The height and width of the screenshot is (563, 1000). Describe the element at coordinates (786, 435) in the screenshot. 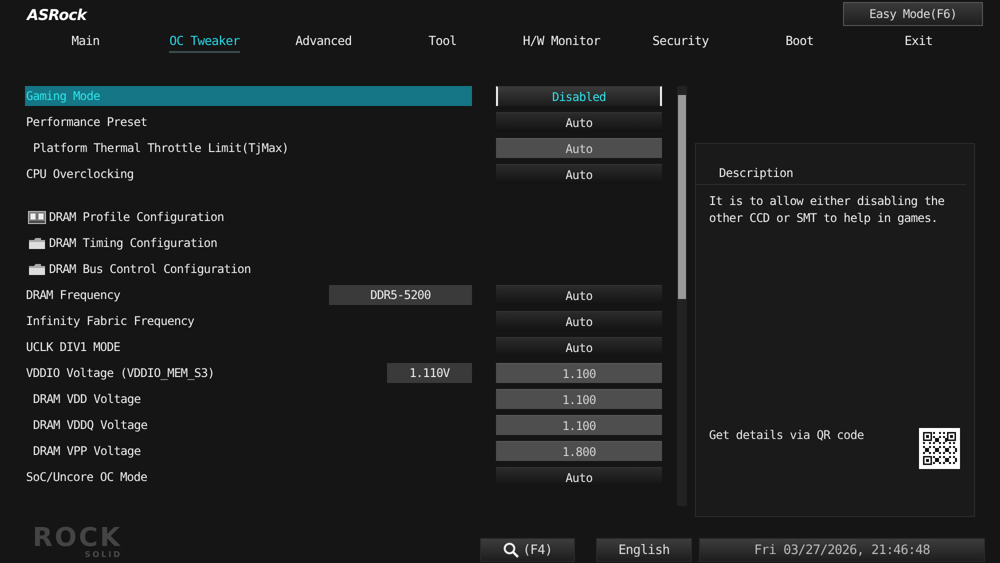

I see `qr-caption: Get details via QR code` at that location.